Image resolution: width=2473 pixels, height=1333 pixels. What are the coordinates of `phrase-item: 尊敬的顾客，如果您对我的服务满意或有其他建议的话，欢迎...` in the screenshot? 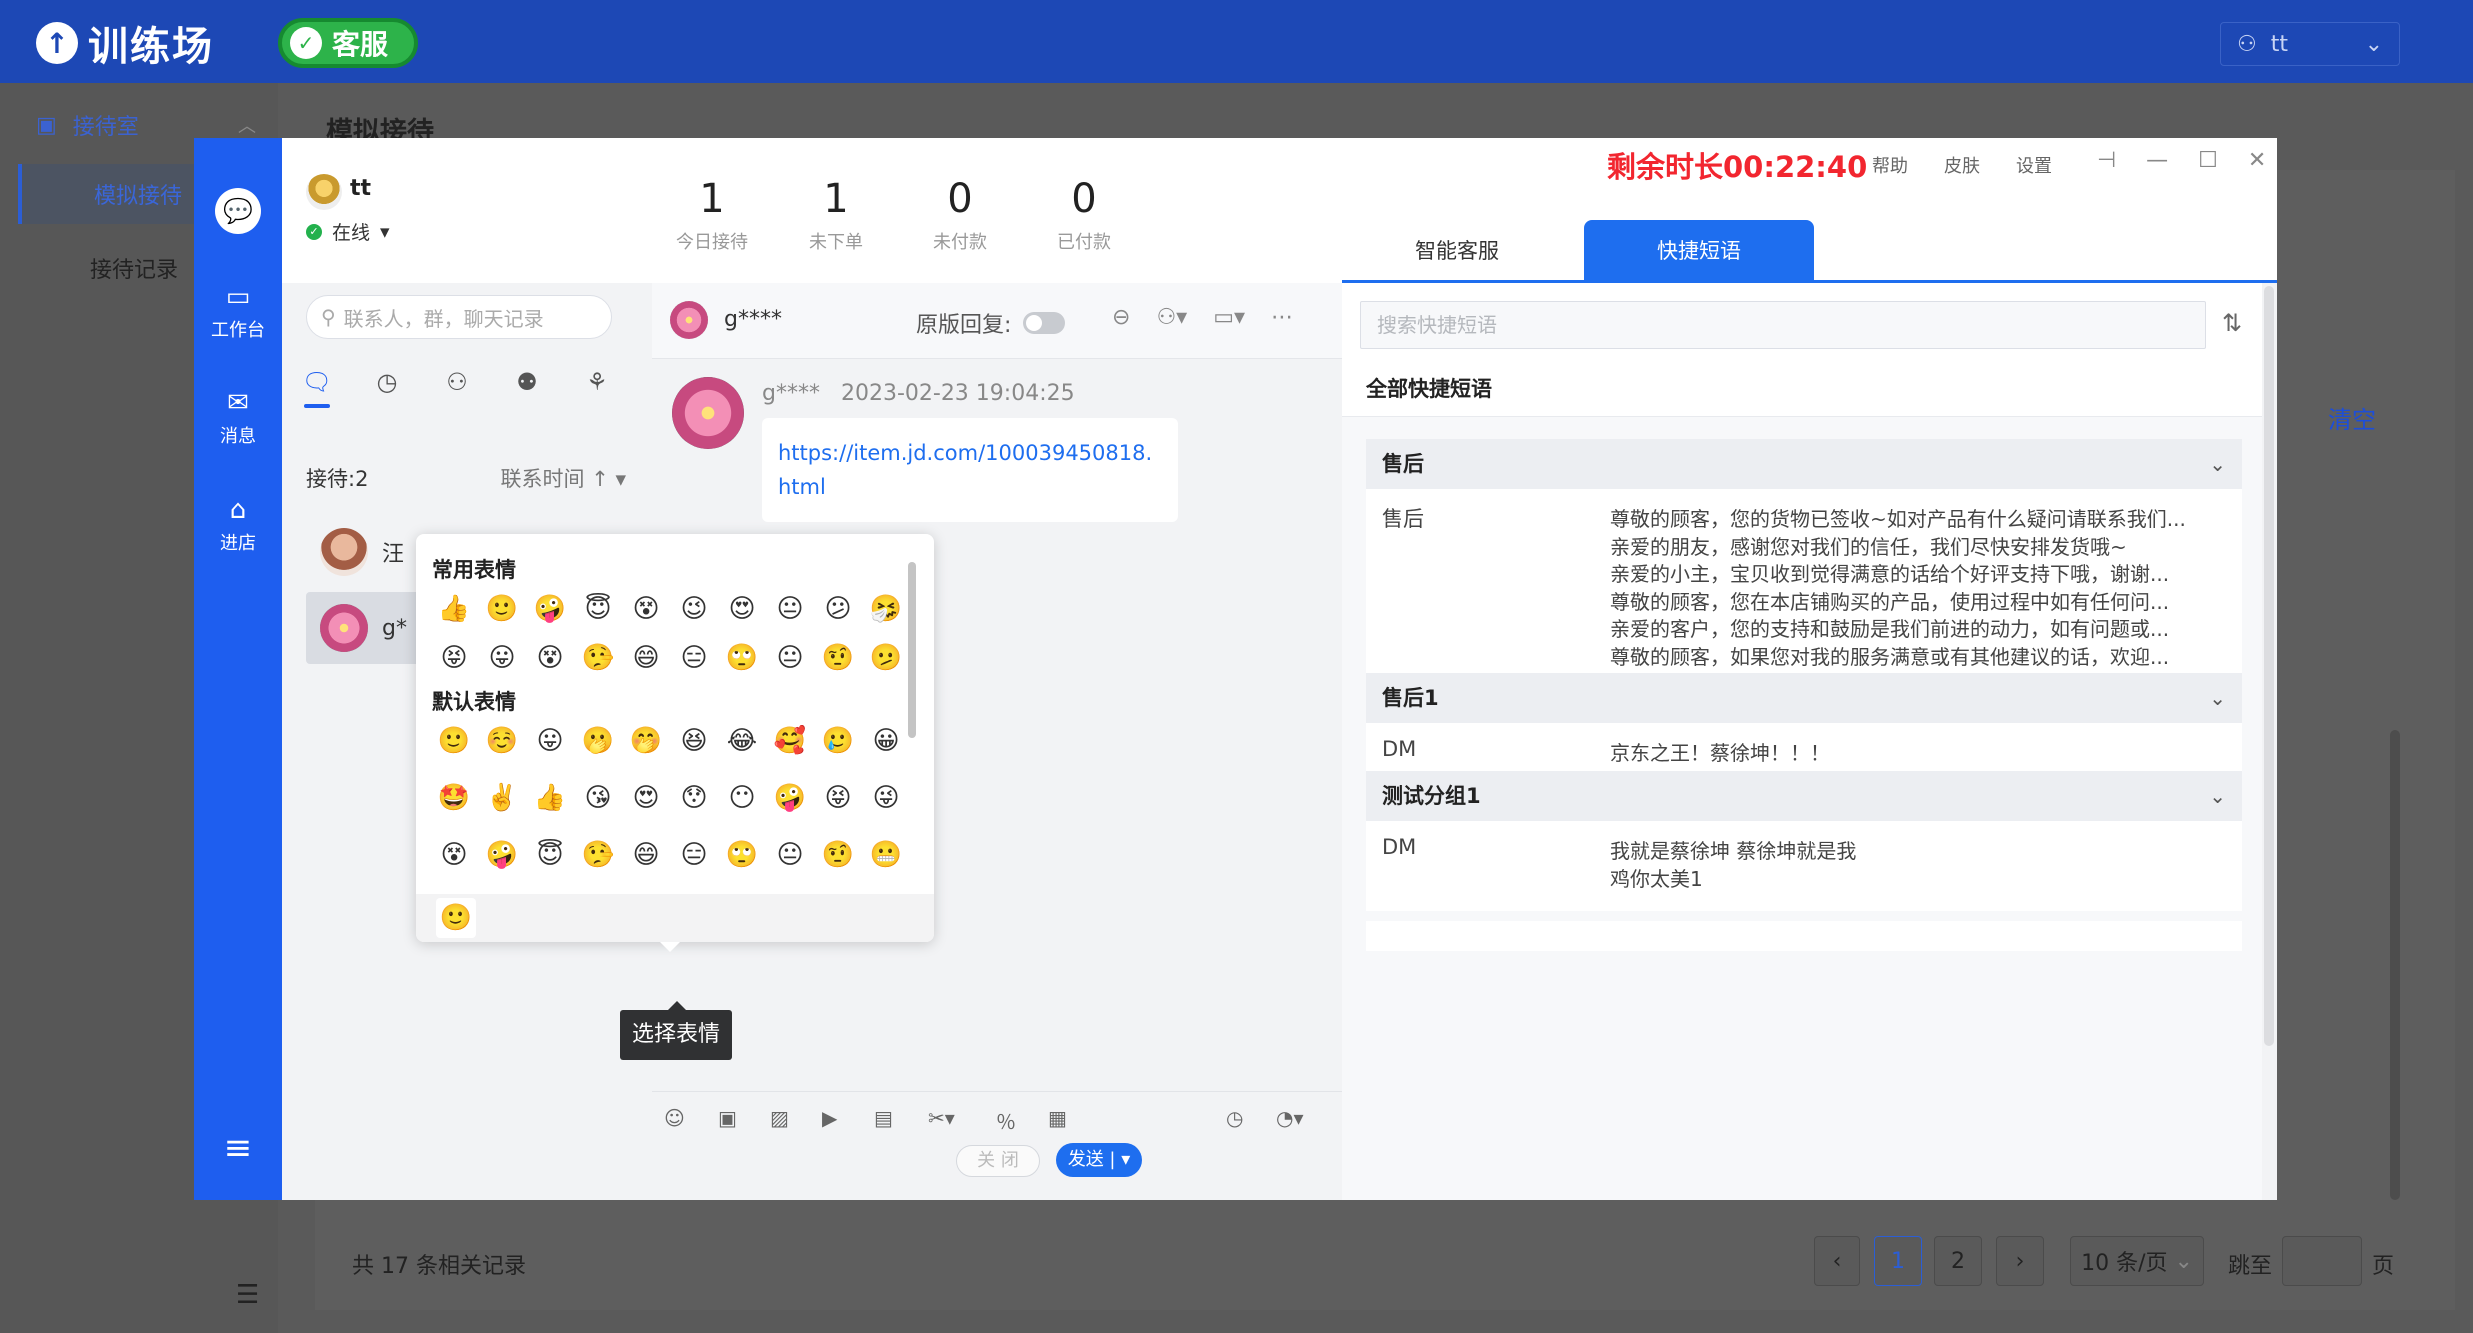 It's located at (1920, 655).